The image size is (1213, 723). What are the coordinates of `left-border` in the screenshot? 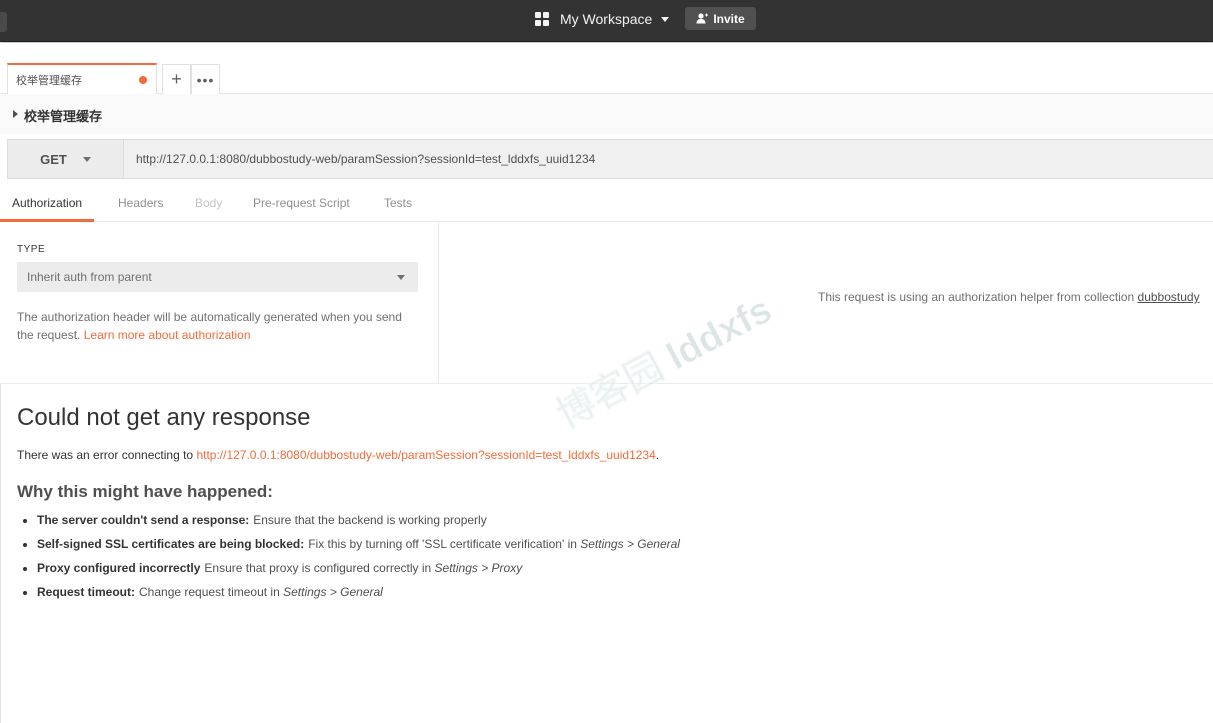 It's located at (0, 553).